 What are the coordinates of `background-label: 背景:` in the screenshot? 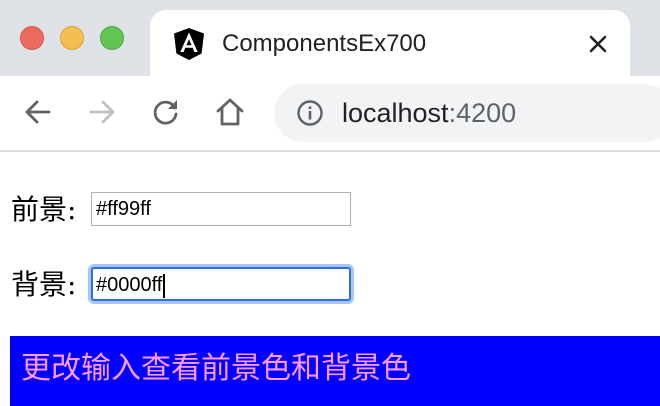 It's located at (44, 284).